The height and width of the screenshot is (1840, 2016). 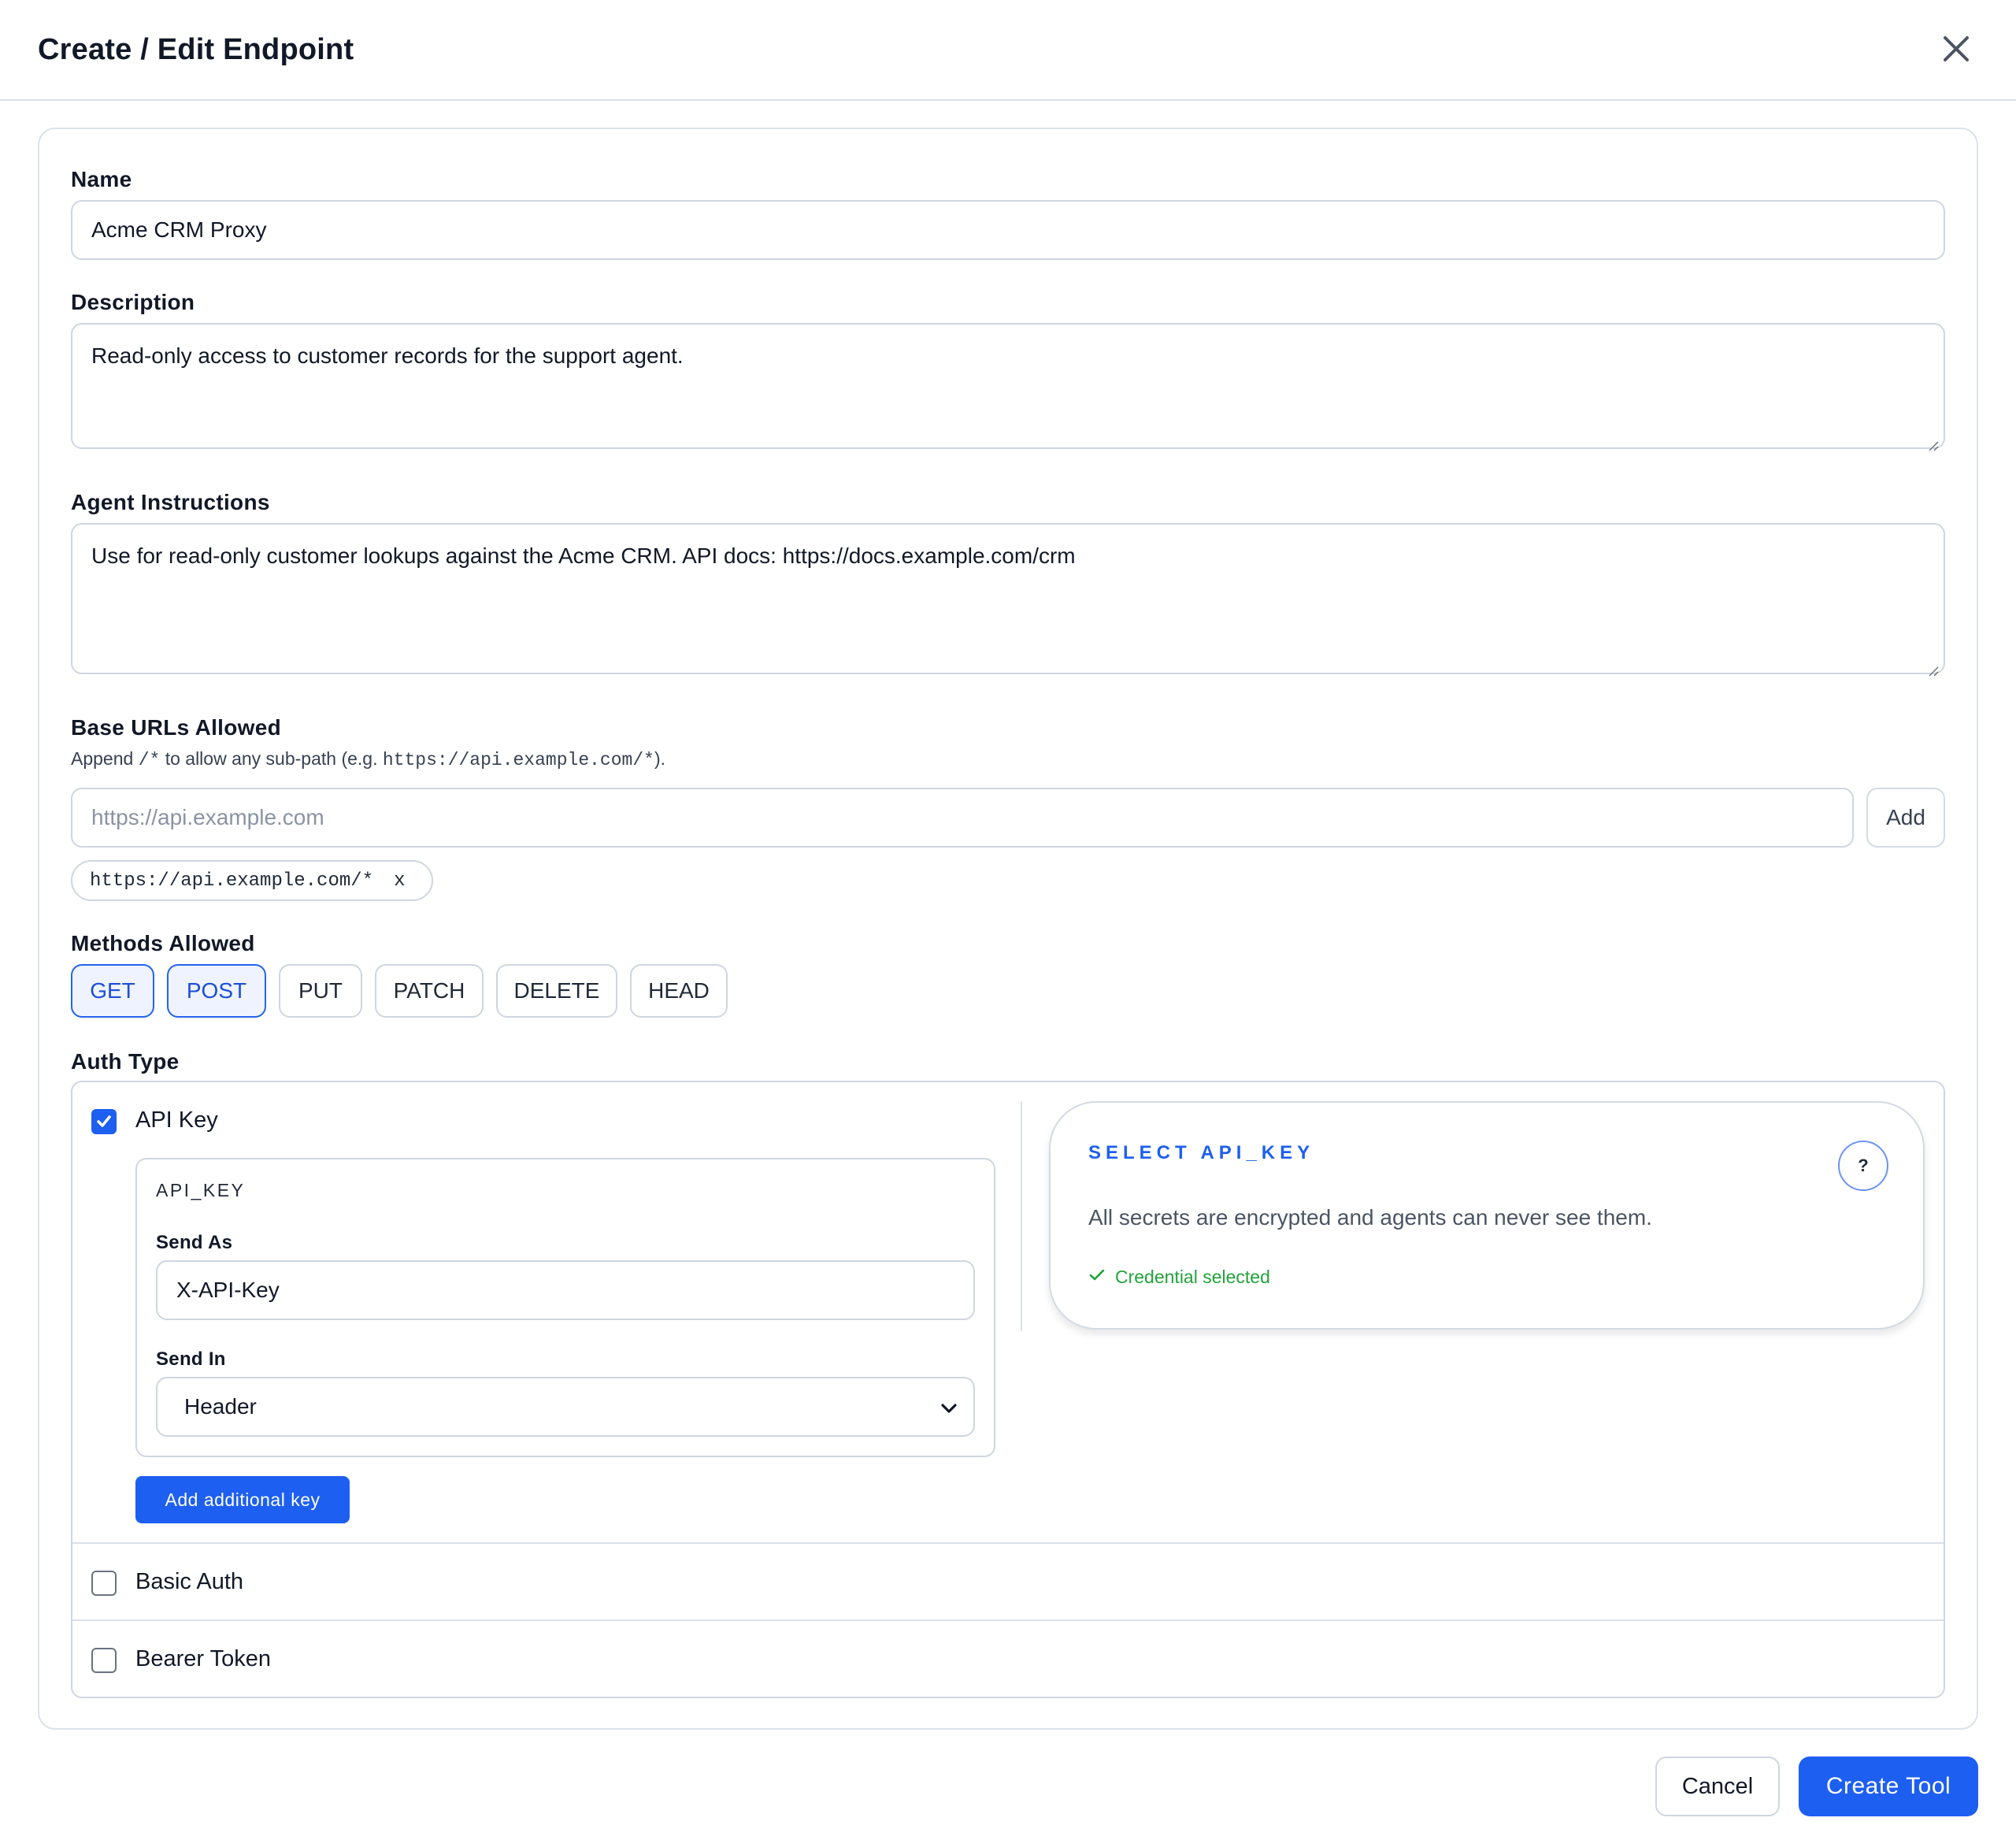 I want to click on url-tag: https://api.example.com/* x, so click(x=252, y=881).